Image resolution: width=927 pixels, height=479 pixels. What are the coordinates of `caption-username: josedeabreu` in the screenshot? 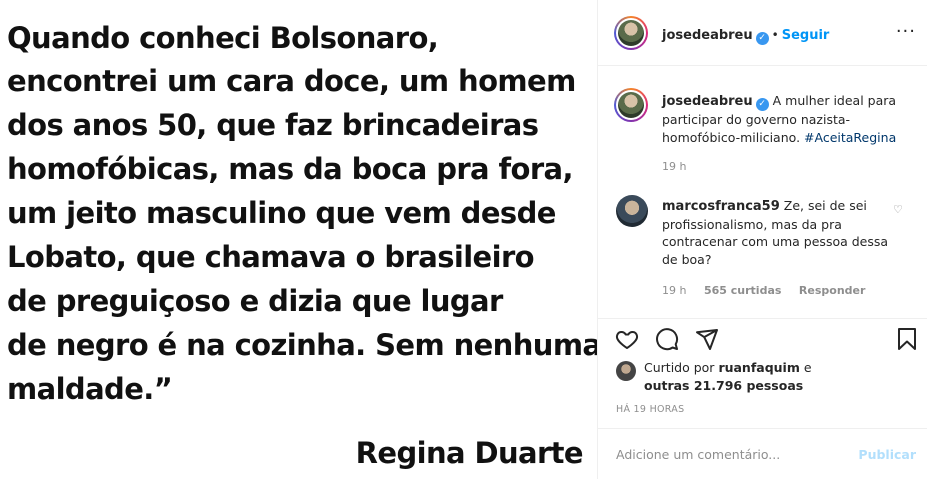 It's located at (707, 101).